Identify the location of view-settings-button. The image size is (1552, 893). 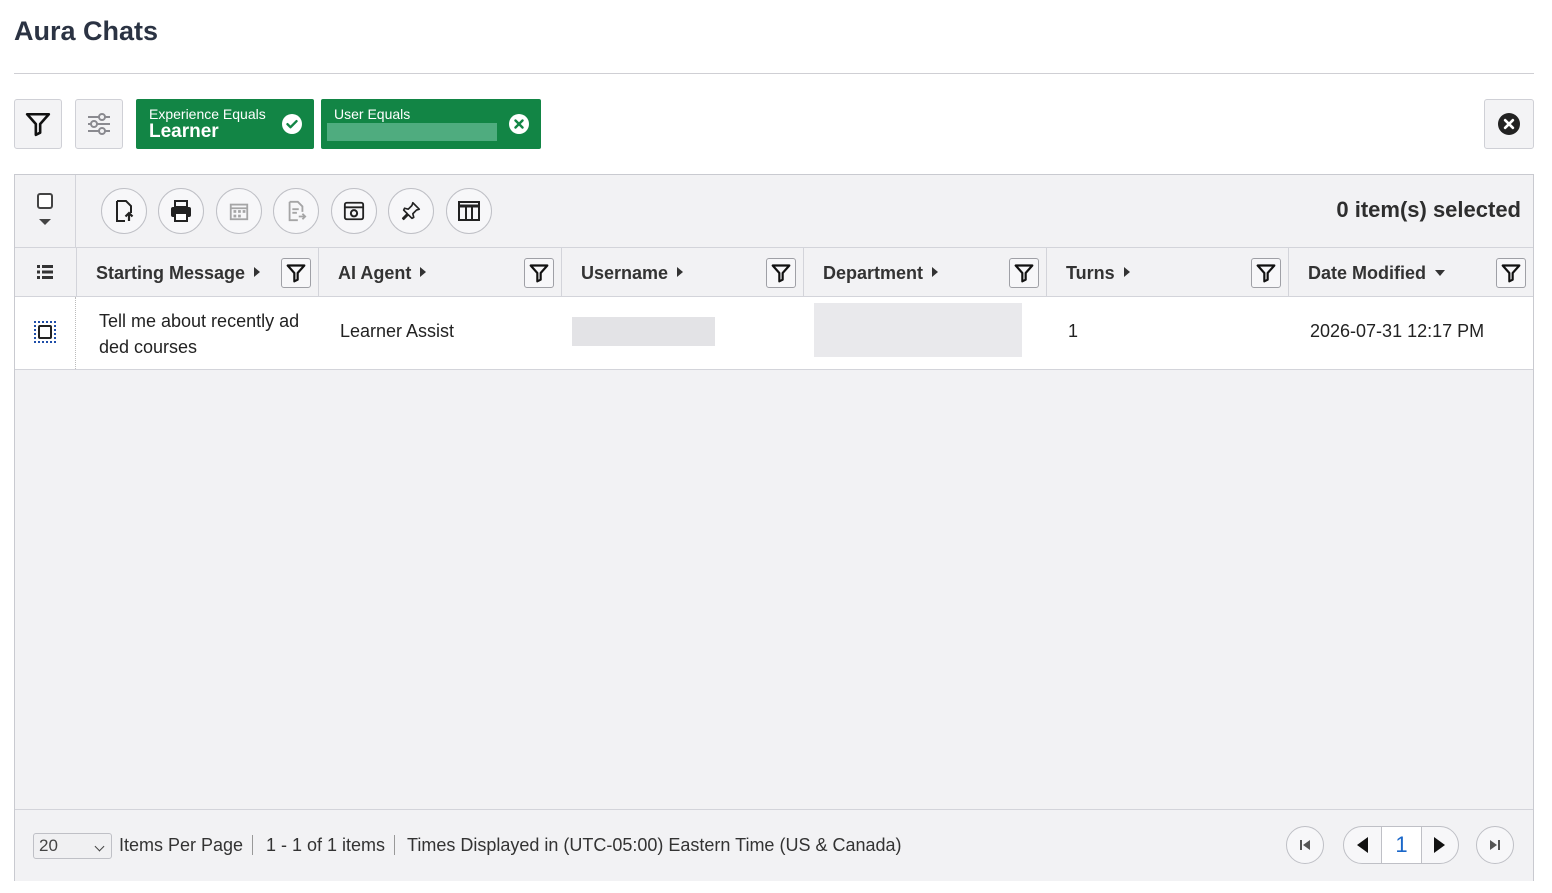
(354, 211).